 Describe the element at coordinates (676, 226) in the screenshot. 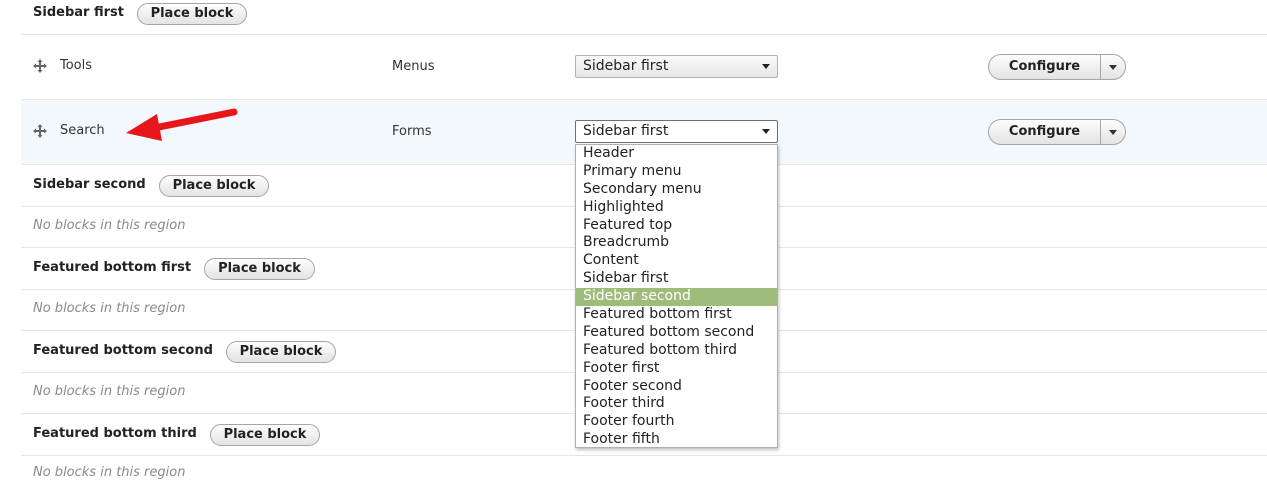

I see `dropdown-option: Featured top` at that location.